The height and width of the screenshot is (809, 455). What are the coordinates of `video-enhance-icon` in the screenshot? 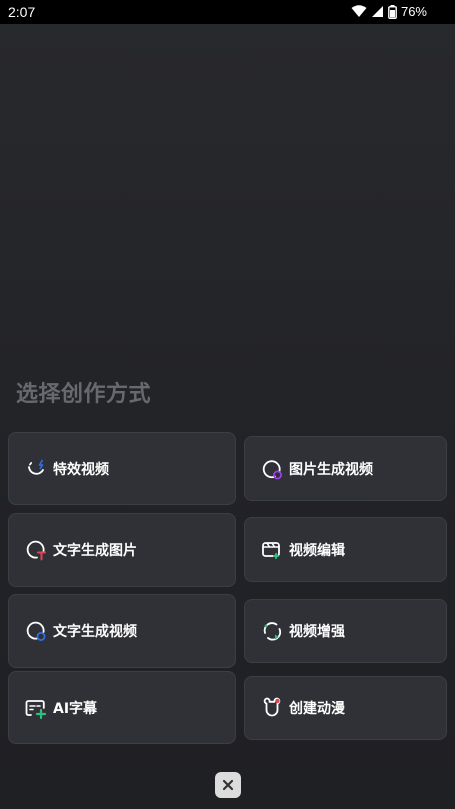 It's located at (272, 631).